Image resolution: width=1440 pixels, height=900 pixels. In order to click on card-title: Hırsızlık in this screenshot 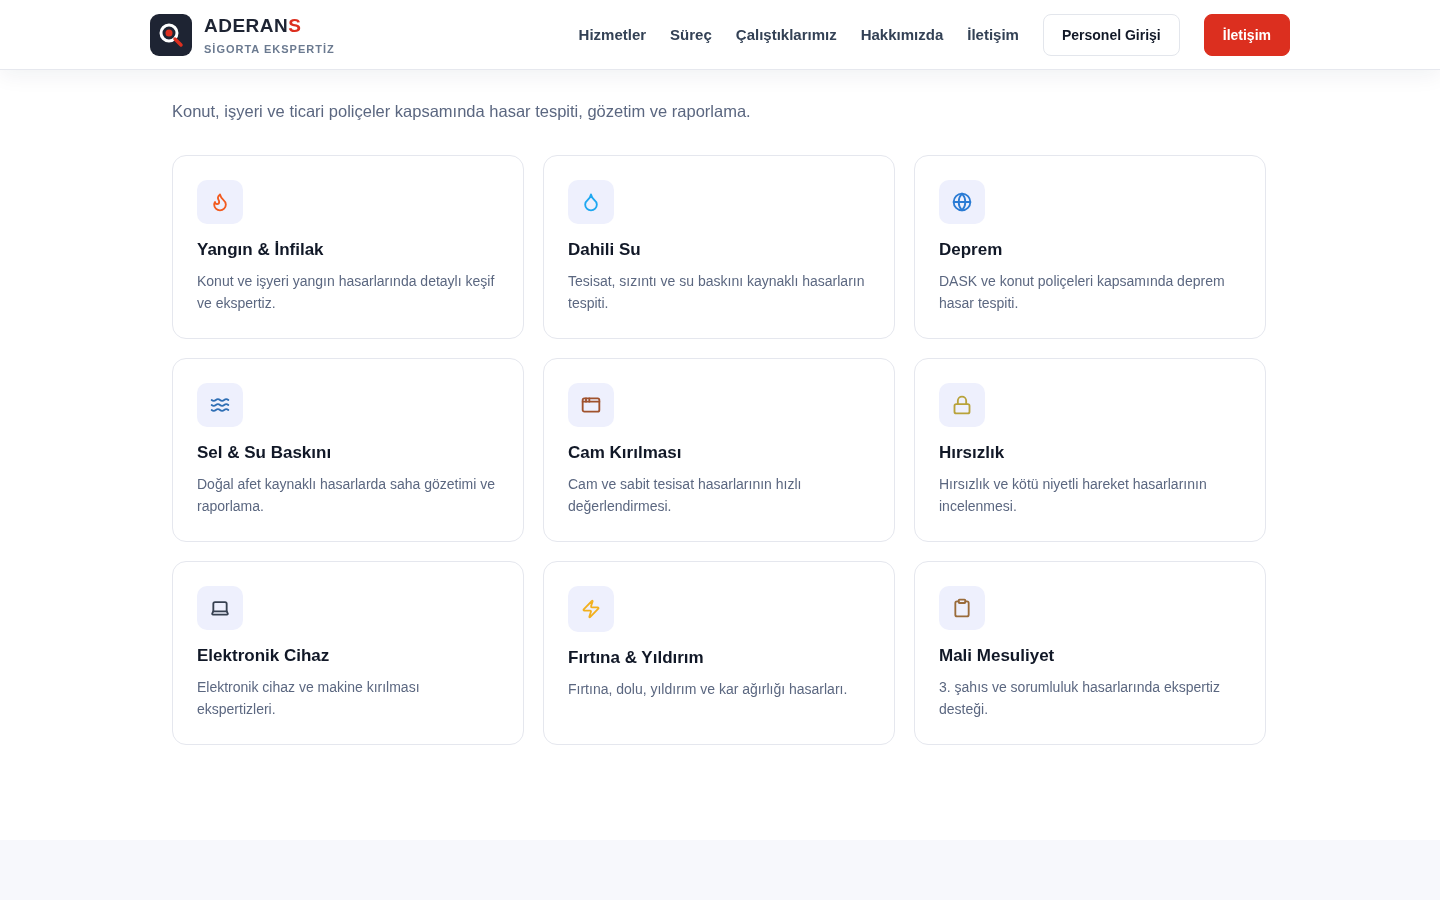, I will do `click(972, 453)`.